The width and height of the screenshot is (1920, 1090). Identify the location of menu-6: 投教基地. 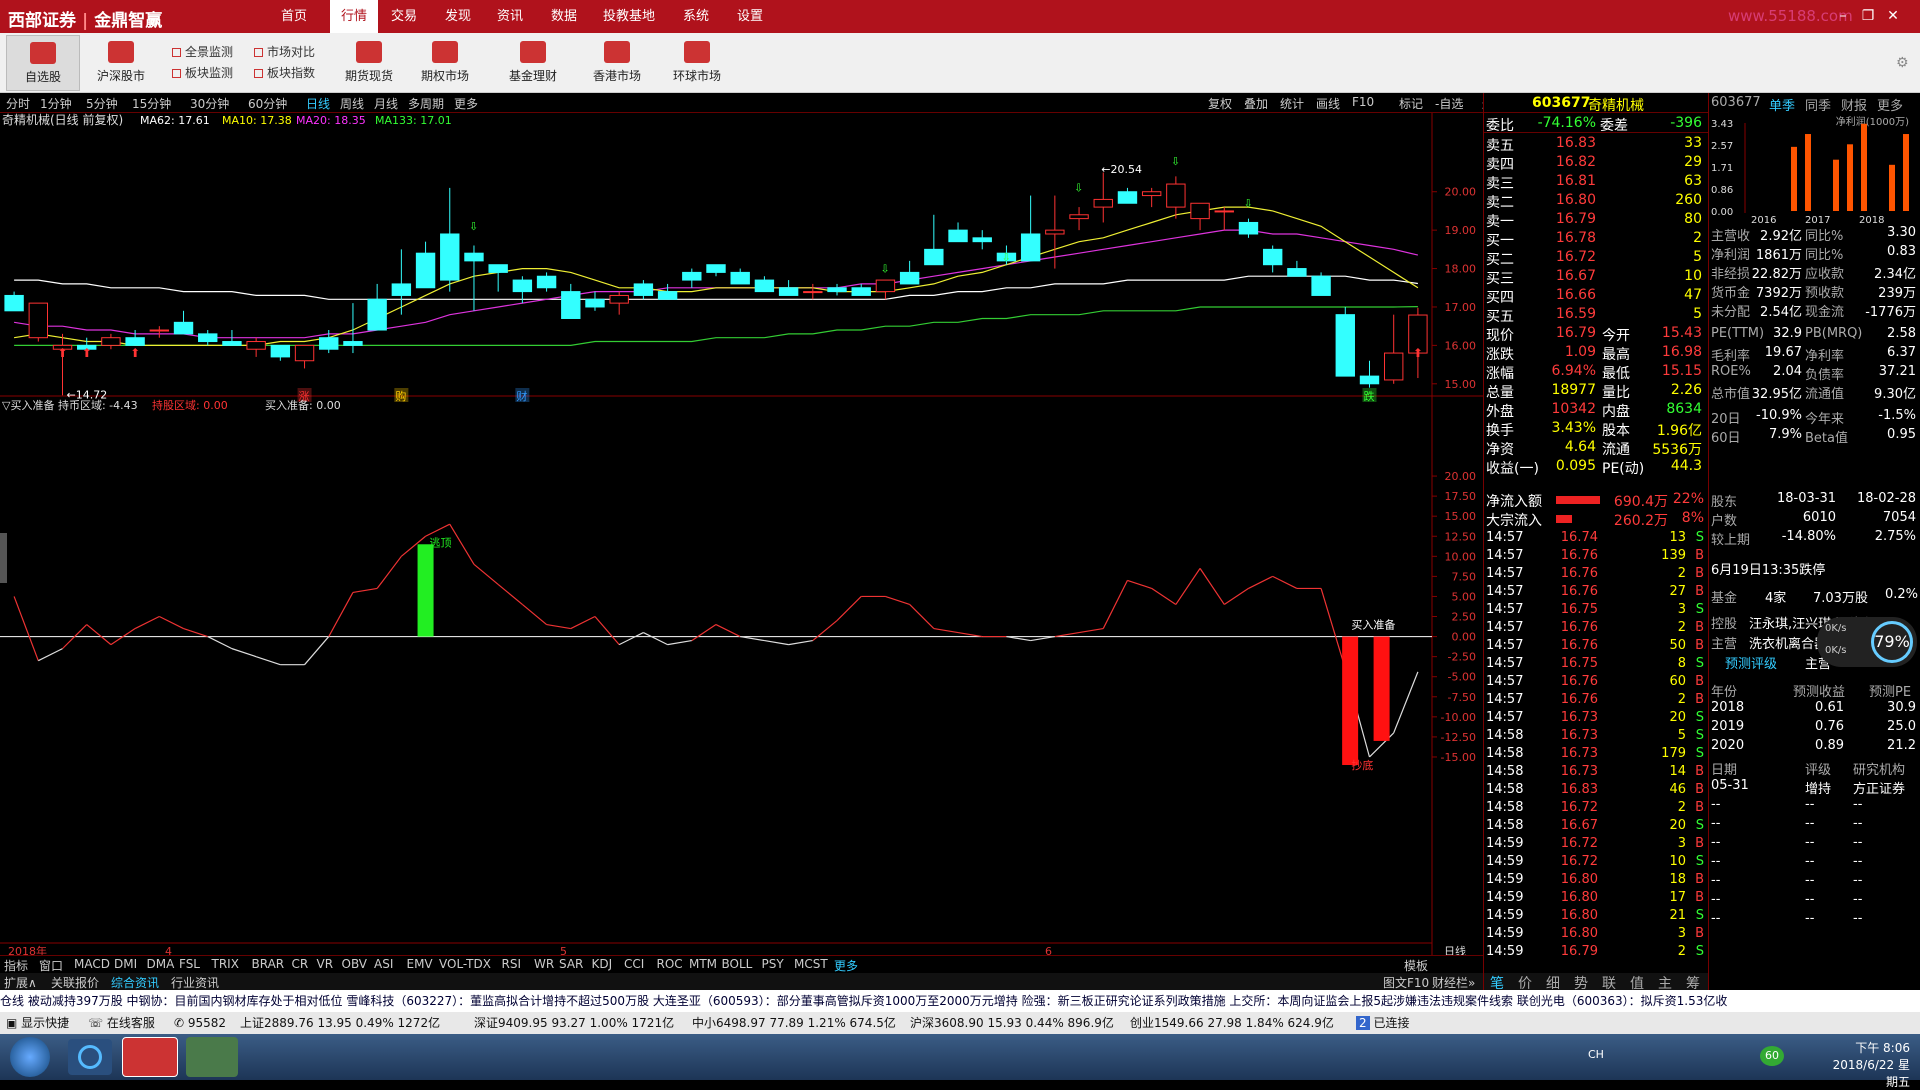
(629, 16).